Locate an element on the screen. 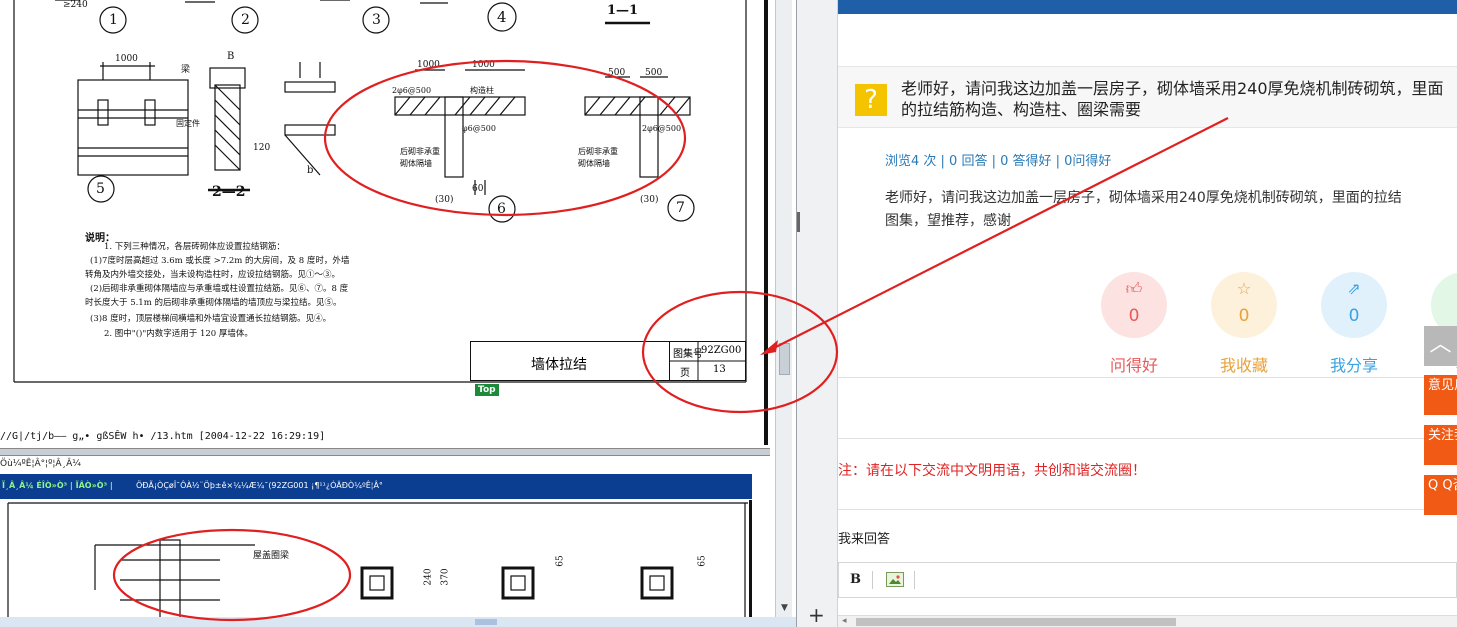 This screenshot has height=627, width=1457. dim-label: 370 is located at coordinates (445, 577).